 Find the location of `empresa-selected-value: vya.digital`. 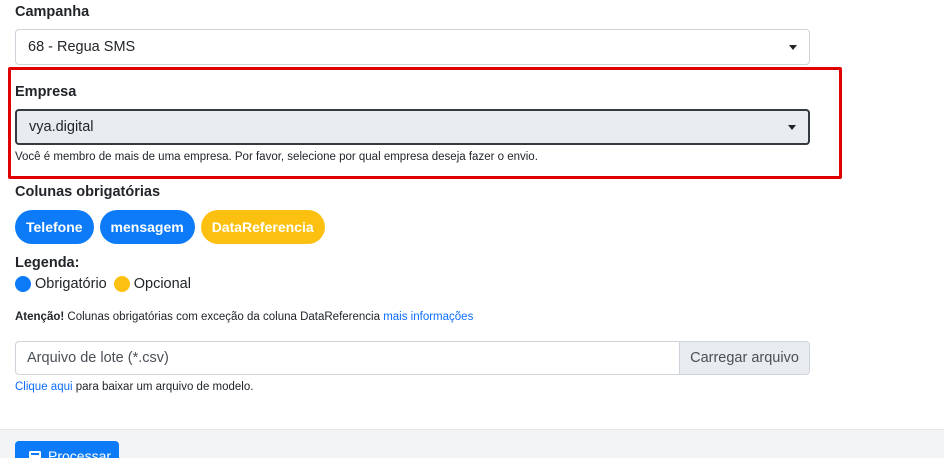

empresa-selected-value: vya.digital is located at coordinates (61, 127).